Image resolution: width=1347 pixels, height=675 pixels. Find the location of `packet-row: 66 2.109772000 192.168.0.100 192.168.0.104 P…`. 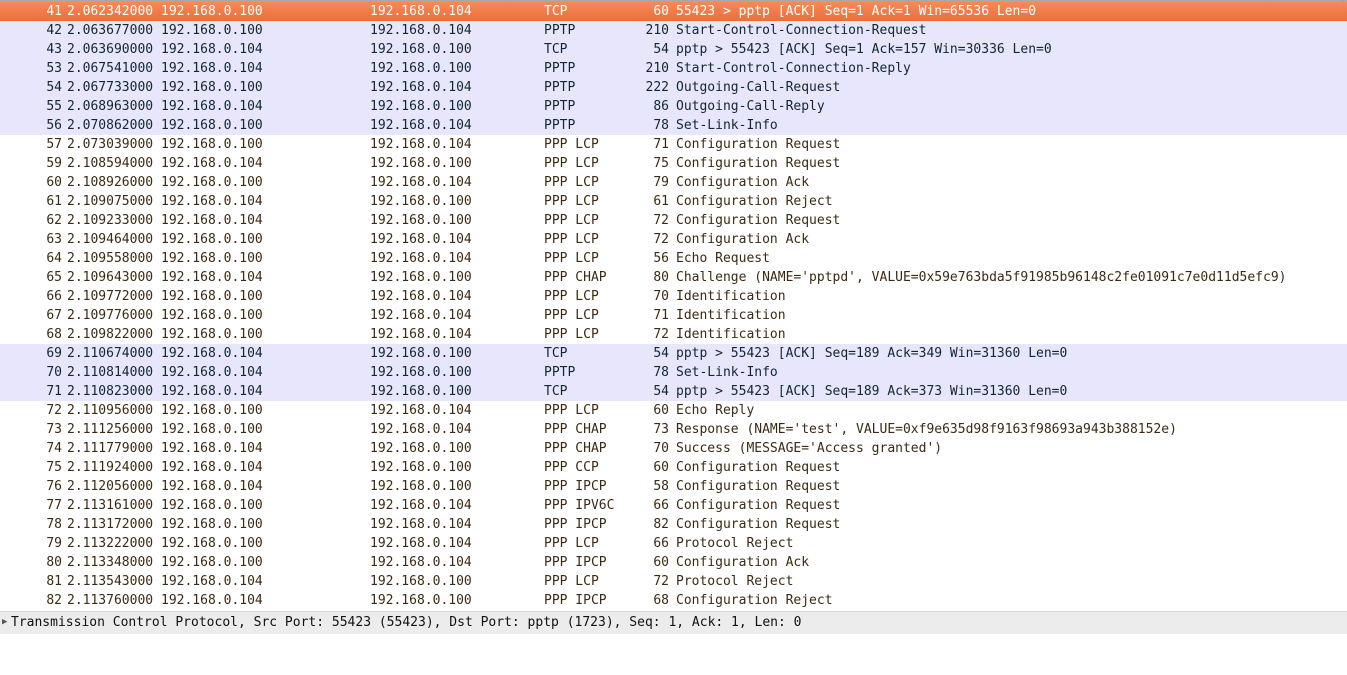

packet-row: 66 2.109772000 192.168.0.100 192.168.0.104 P… is located at coordinates (673, 296).